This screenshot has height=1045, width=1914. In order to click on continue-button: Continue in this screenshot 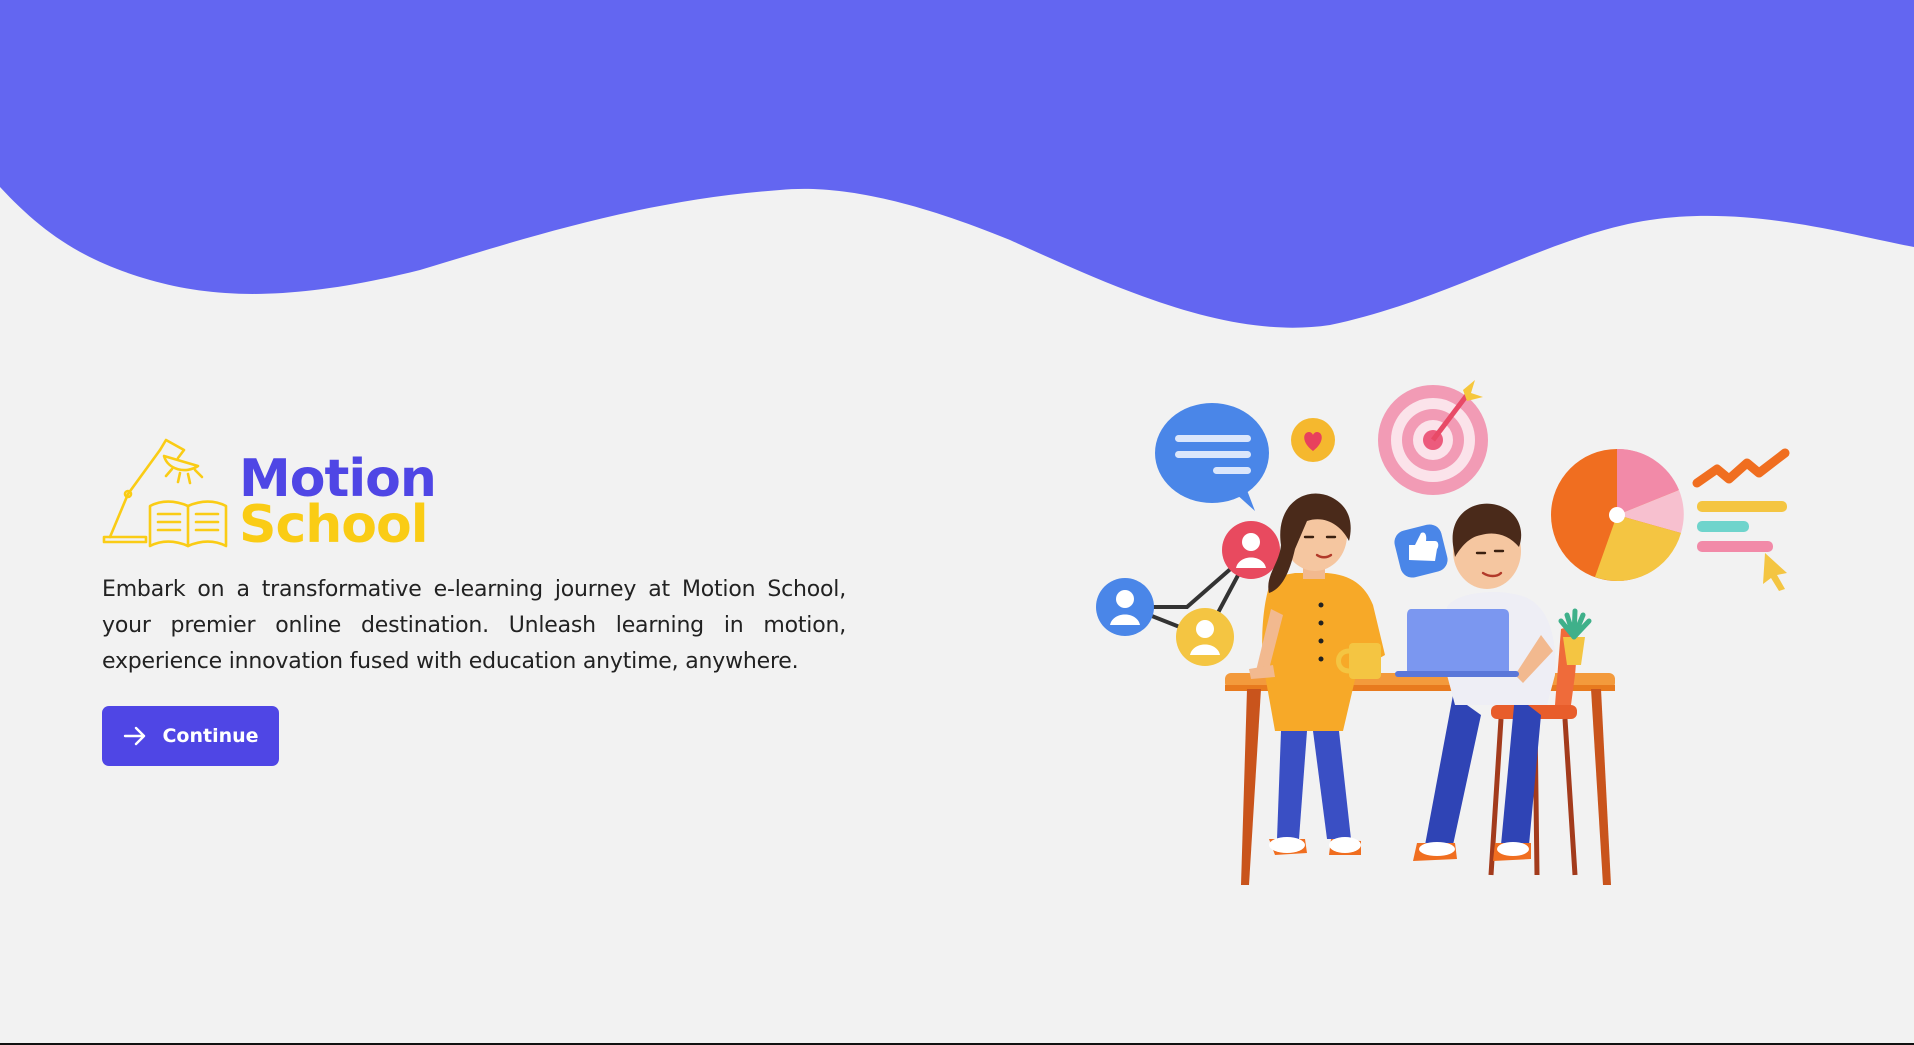, I will do `click(190, 736)`.